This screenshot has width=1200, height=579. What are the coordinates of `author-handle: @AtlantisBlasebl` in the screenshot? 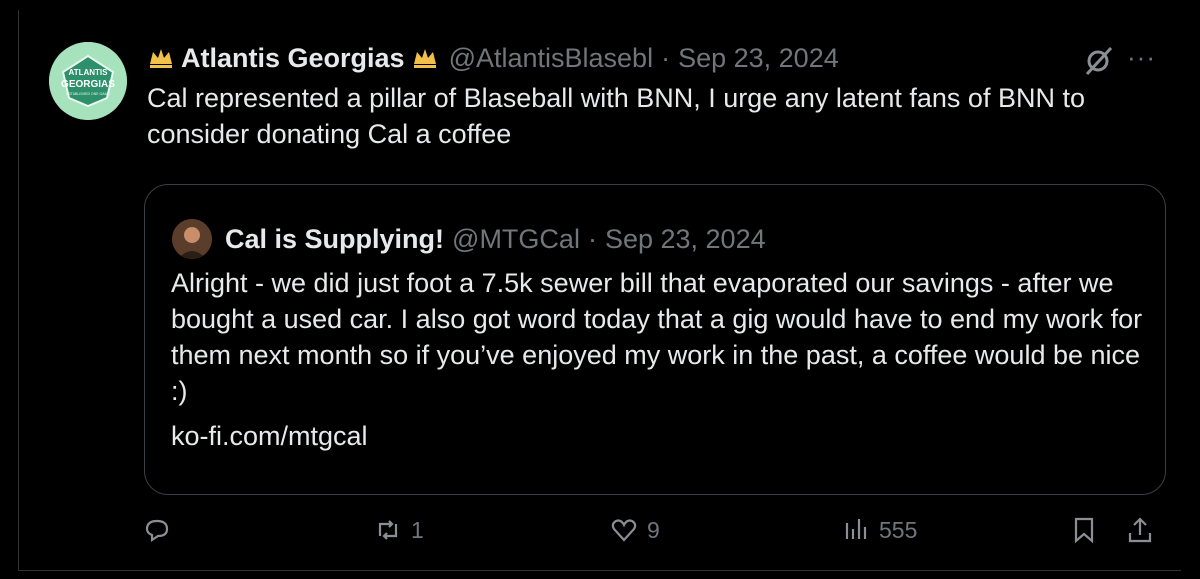 It's located at (551, 58).